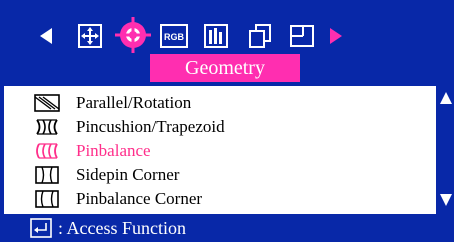 This screenshot has width=454, height=242. Describe the element at coordinates (46, 36) in the screenshot. I see `nav-left-arrow-icon` at that location.